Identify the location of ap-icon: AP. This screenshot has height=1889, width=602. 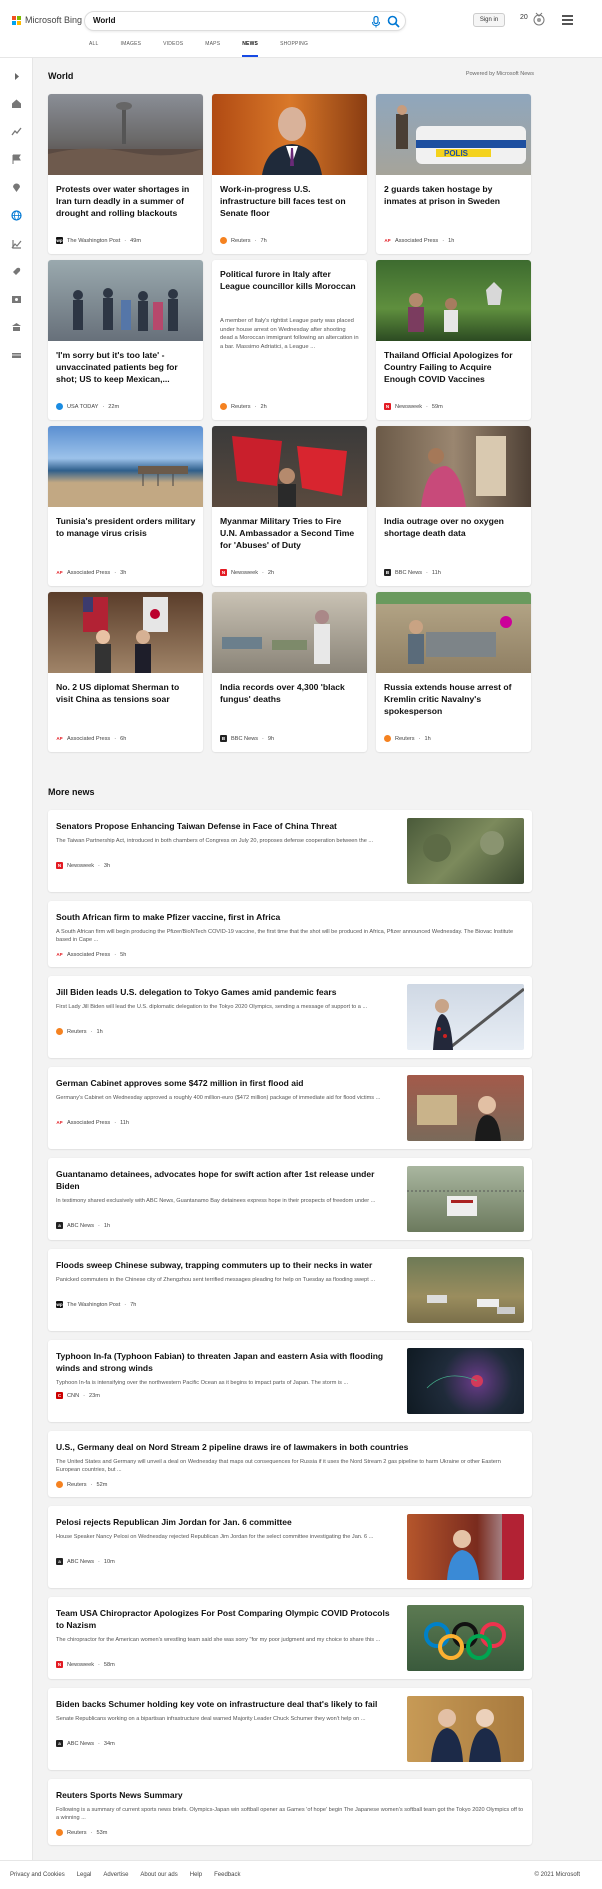
(59, 1122).